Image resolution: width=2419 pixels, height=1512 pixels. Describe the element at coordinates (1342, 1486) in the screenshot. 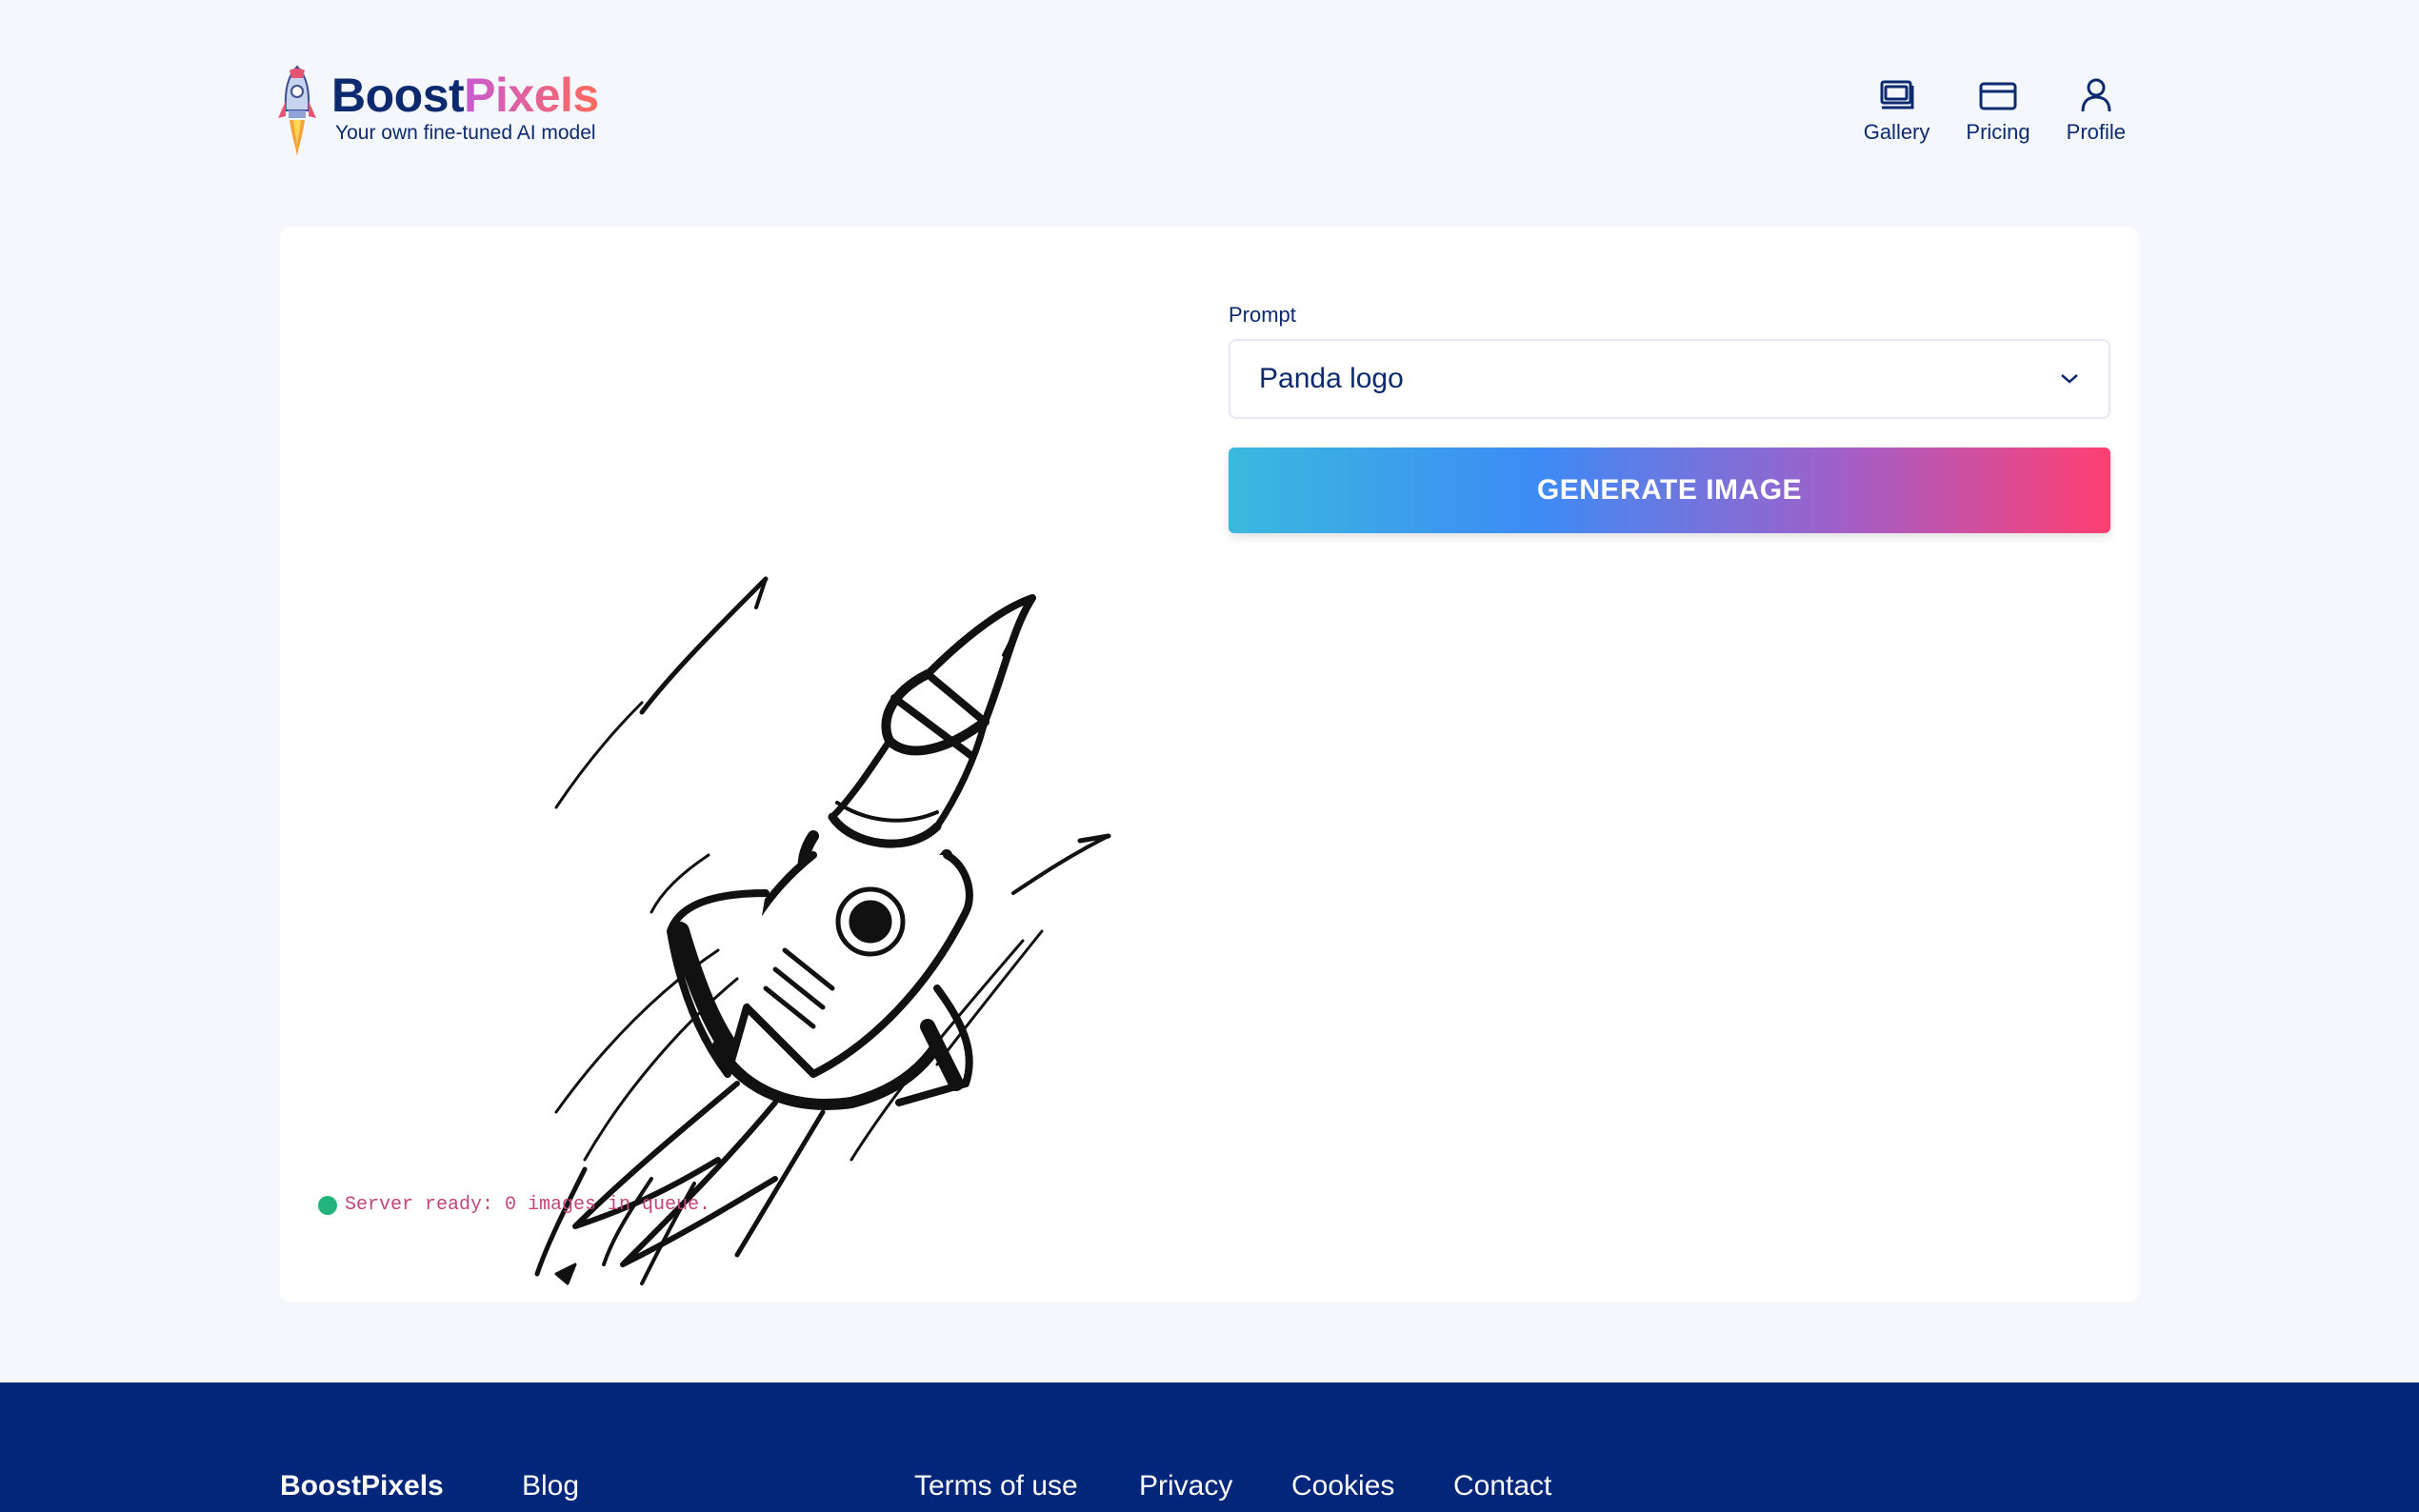

I see `footer-link-cookies: Cookies` at that location.